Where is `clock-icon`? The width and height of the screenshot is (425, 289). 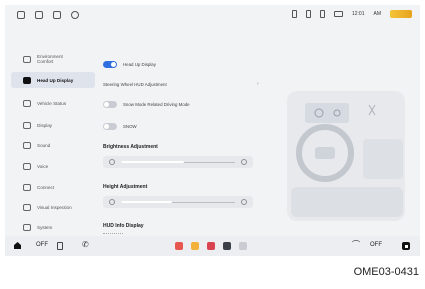 clock-icon is located at coordinates (75, 15).